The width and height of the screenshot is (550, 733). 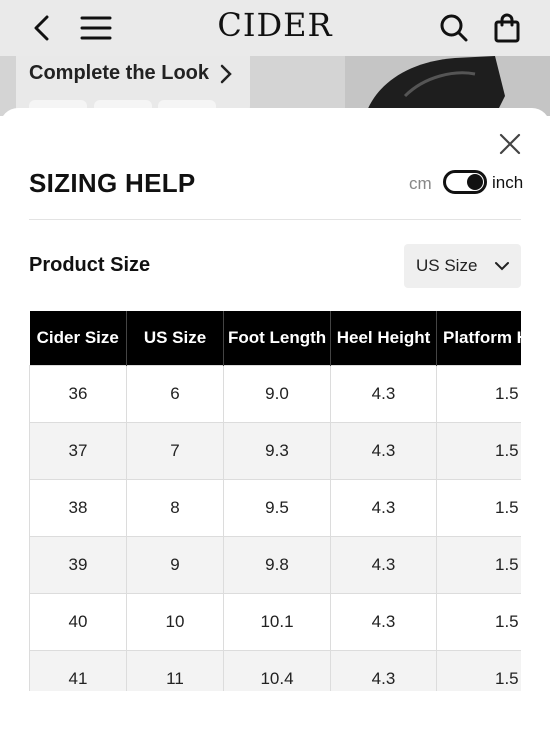 I want to click on complete-the-look-label: Complete the Look, so click(x=119, y=73).